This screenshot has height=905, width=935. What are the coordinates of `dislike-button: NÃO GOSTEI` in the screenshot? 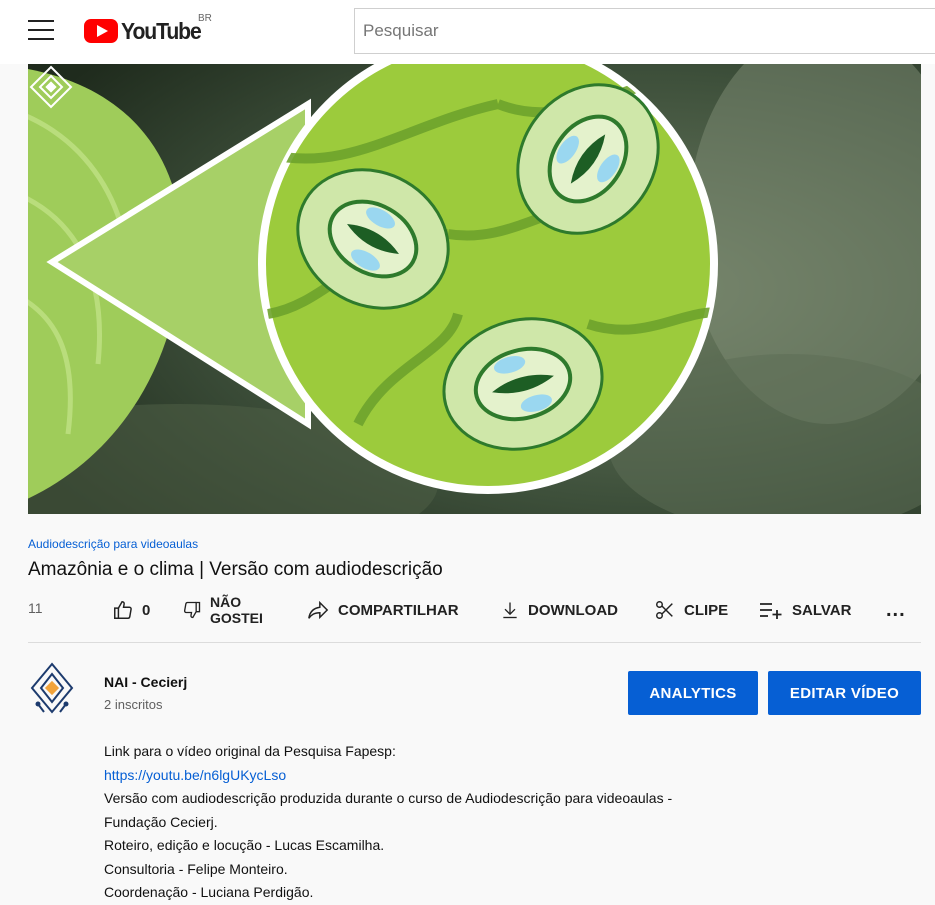 It's located at (222, 610).